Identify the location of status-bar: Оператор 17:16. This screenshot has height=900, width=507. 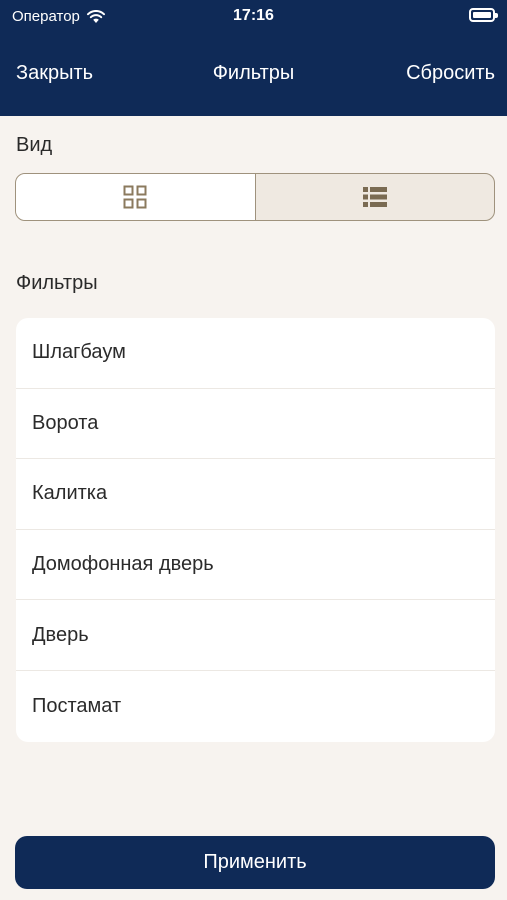
(253, 16).